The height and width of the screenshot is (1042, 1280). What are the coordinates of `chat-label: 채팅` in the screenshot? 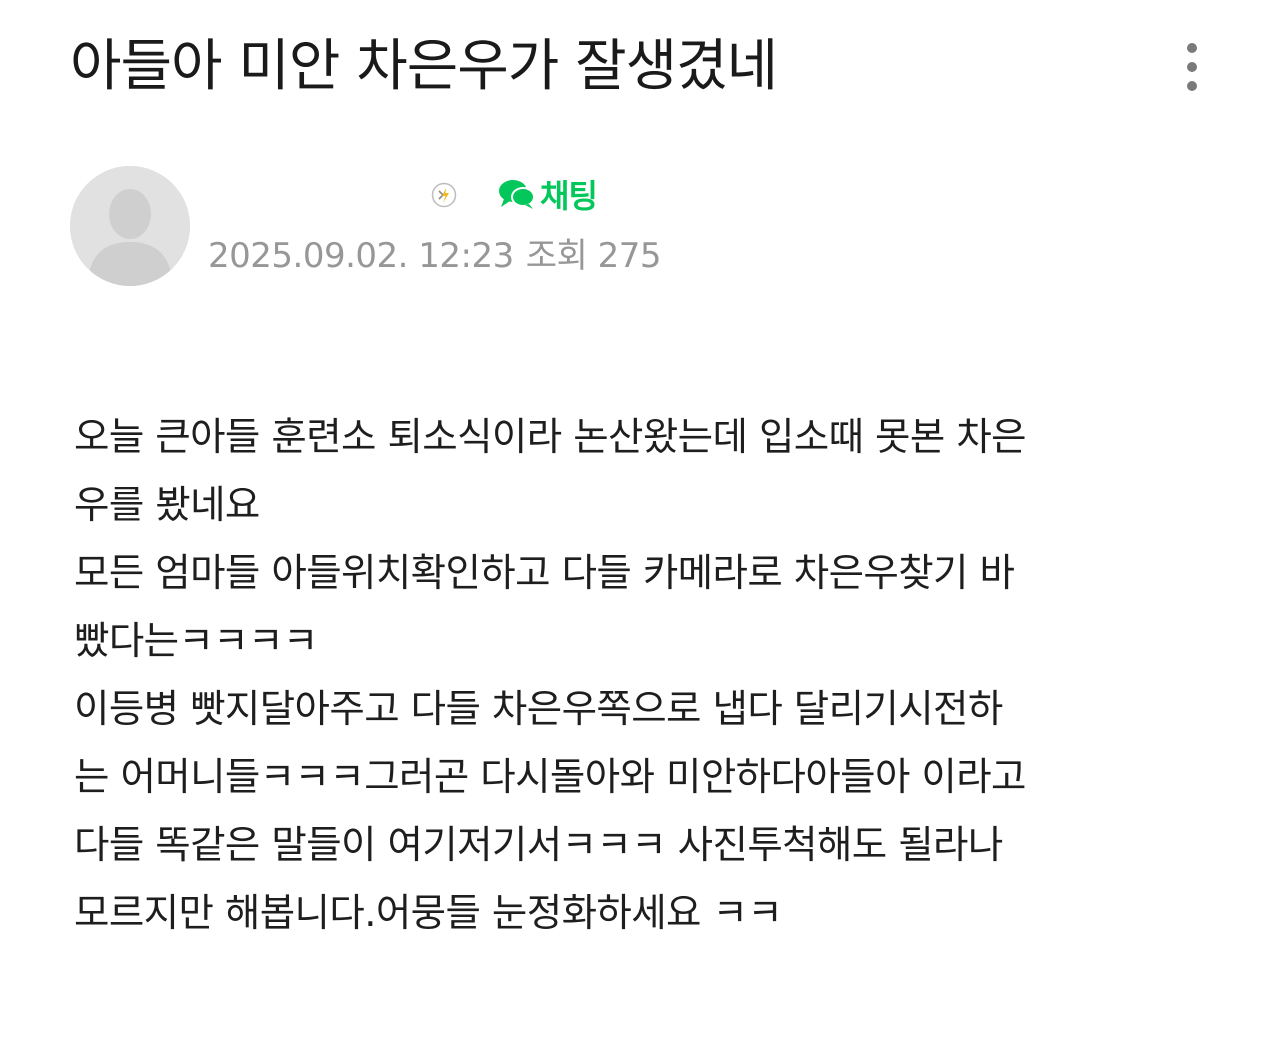 It's located at (569, 196).